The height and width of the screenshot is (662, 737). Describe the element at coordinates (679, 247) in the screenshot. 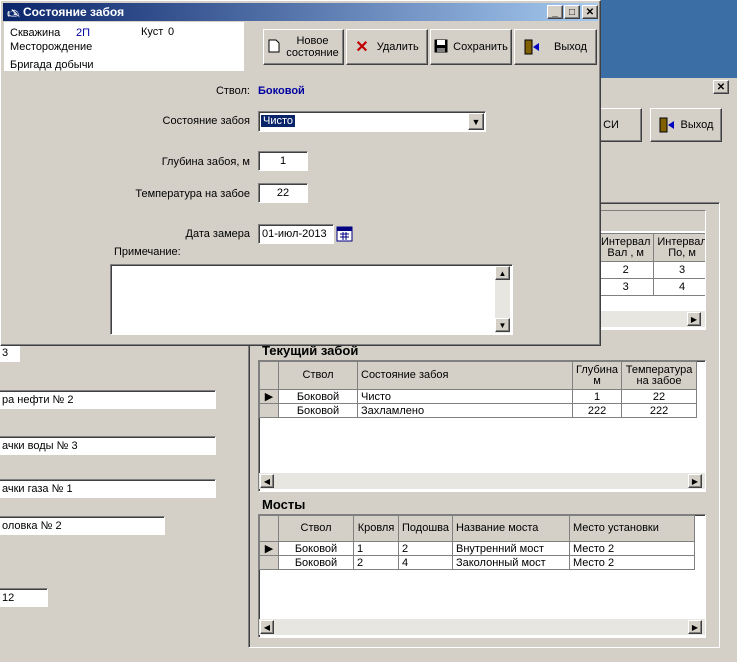

I see `top-grid-header-2: Интервал По, м` at that location.